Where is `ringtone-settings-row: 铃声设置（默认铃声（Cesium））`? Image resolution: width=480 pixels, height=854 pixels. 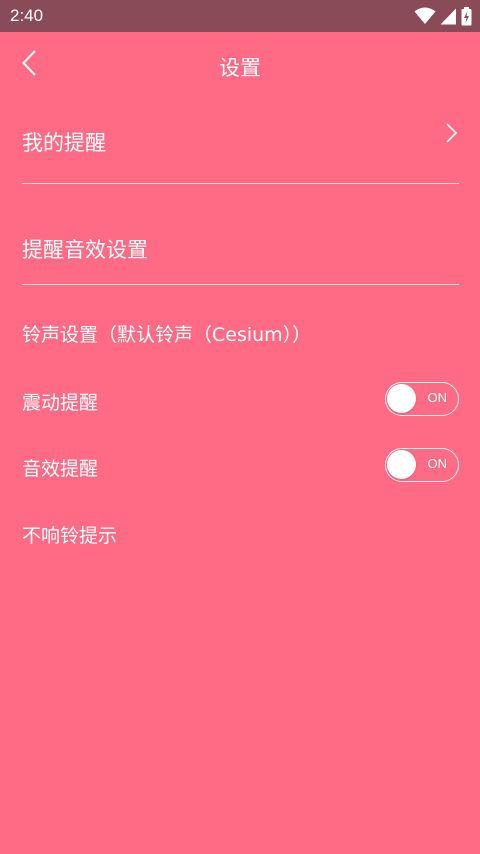 ringtone-settings-row: 铃声设置（默认铃声（Cesium）） is located at coordinates (240, 333).